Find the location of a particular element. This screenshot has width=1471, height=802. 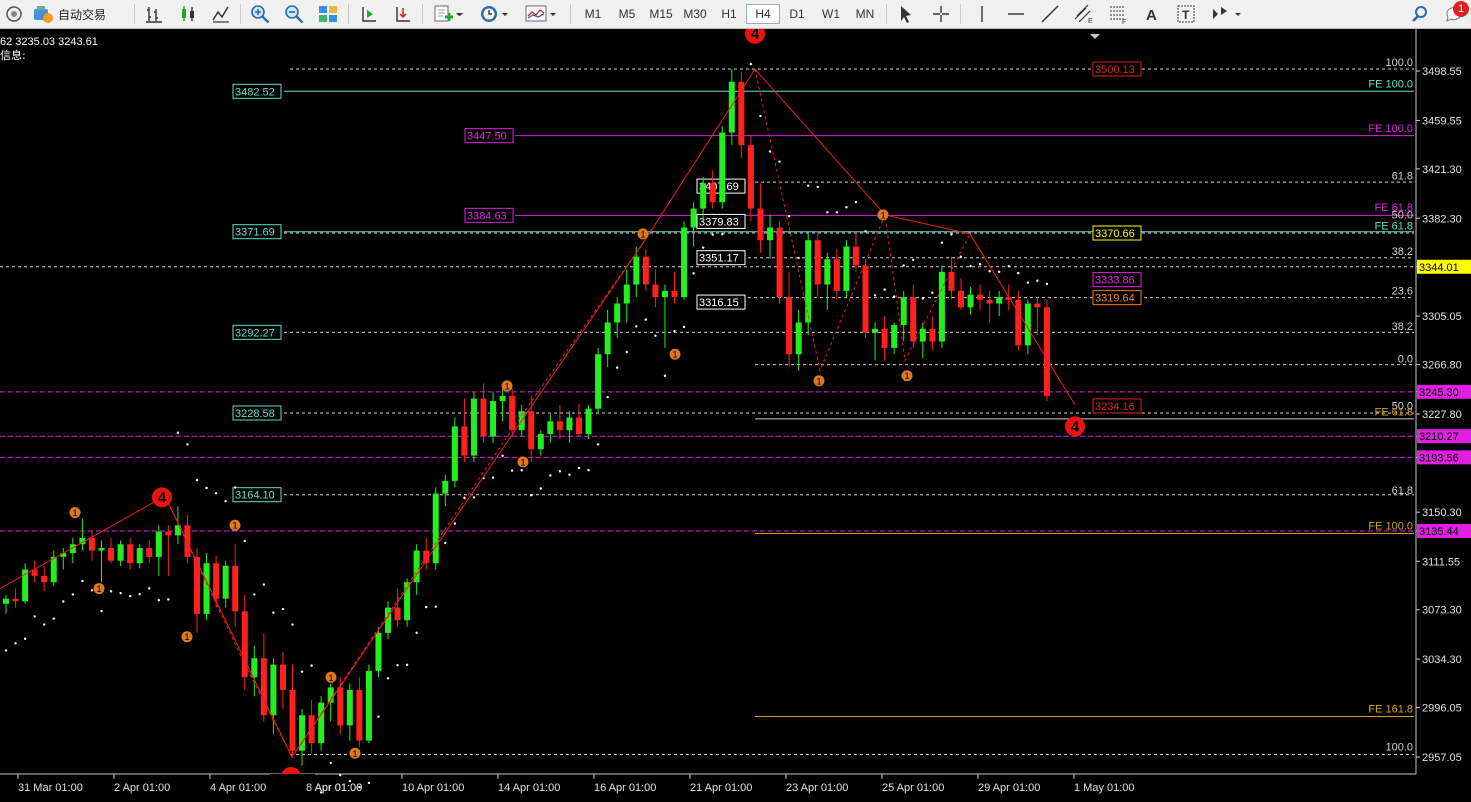

notifications-button: 1 is located at coordinates (1455, 13).